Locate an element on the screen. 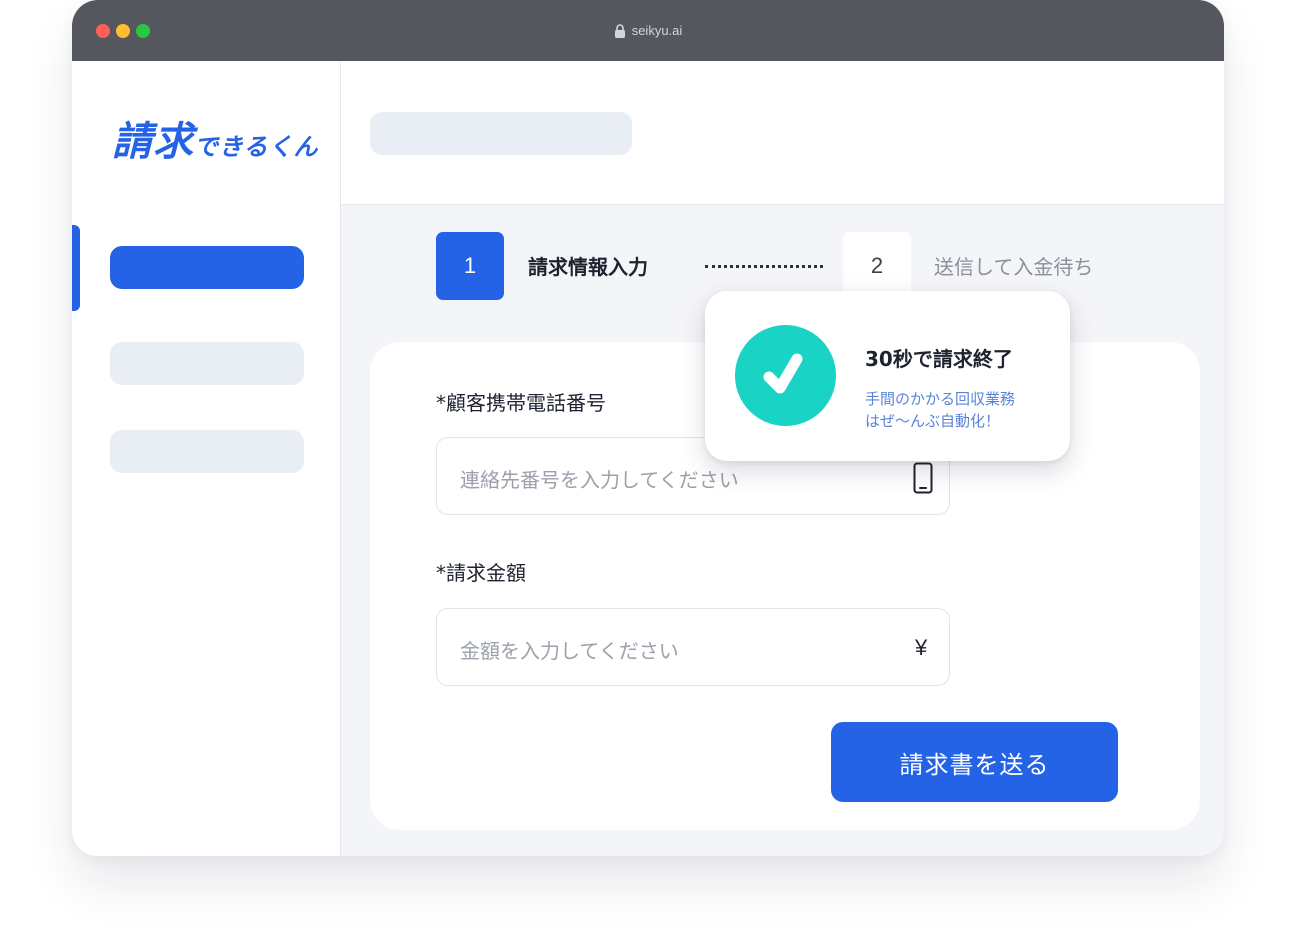 The height and width of the screenshot is (948, 1300). phone-field-label: *顧客携帯電話番号 is located at coordinates (521, 403).